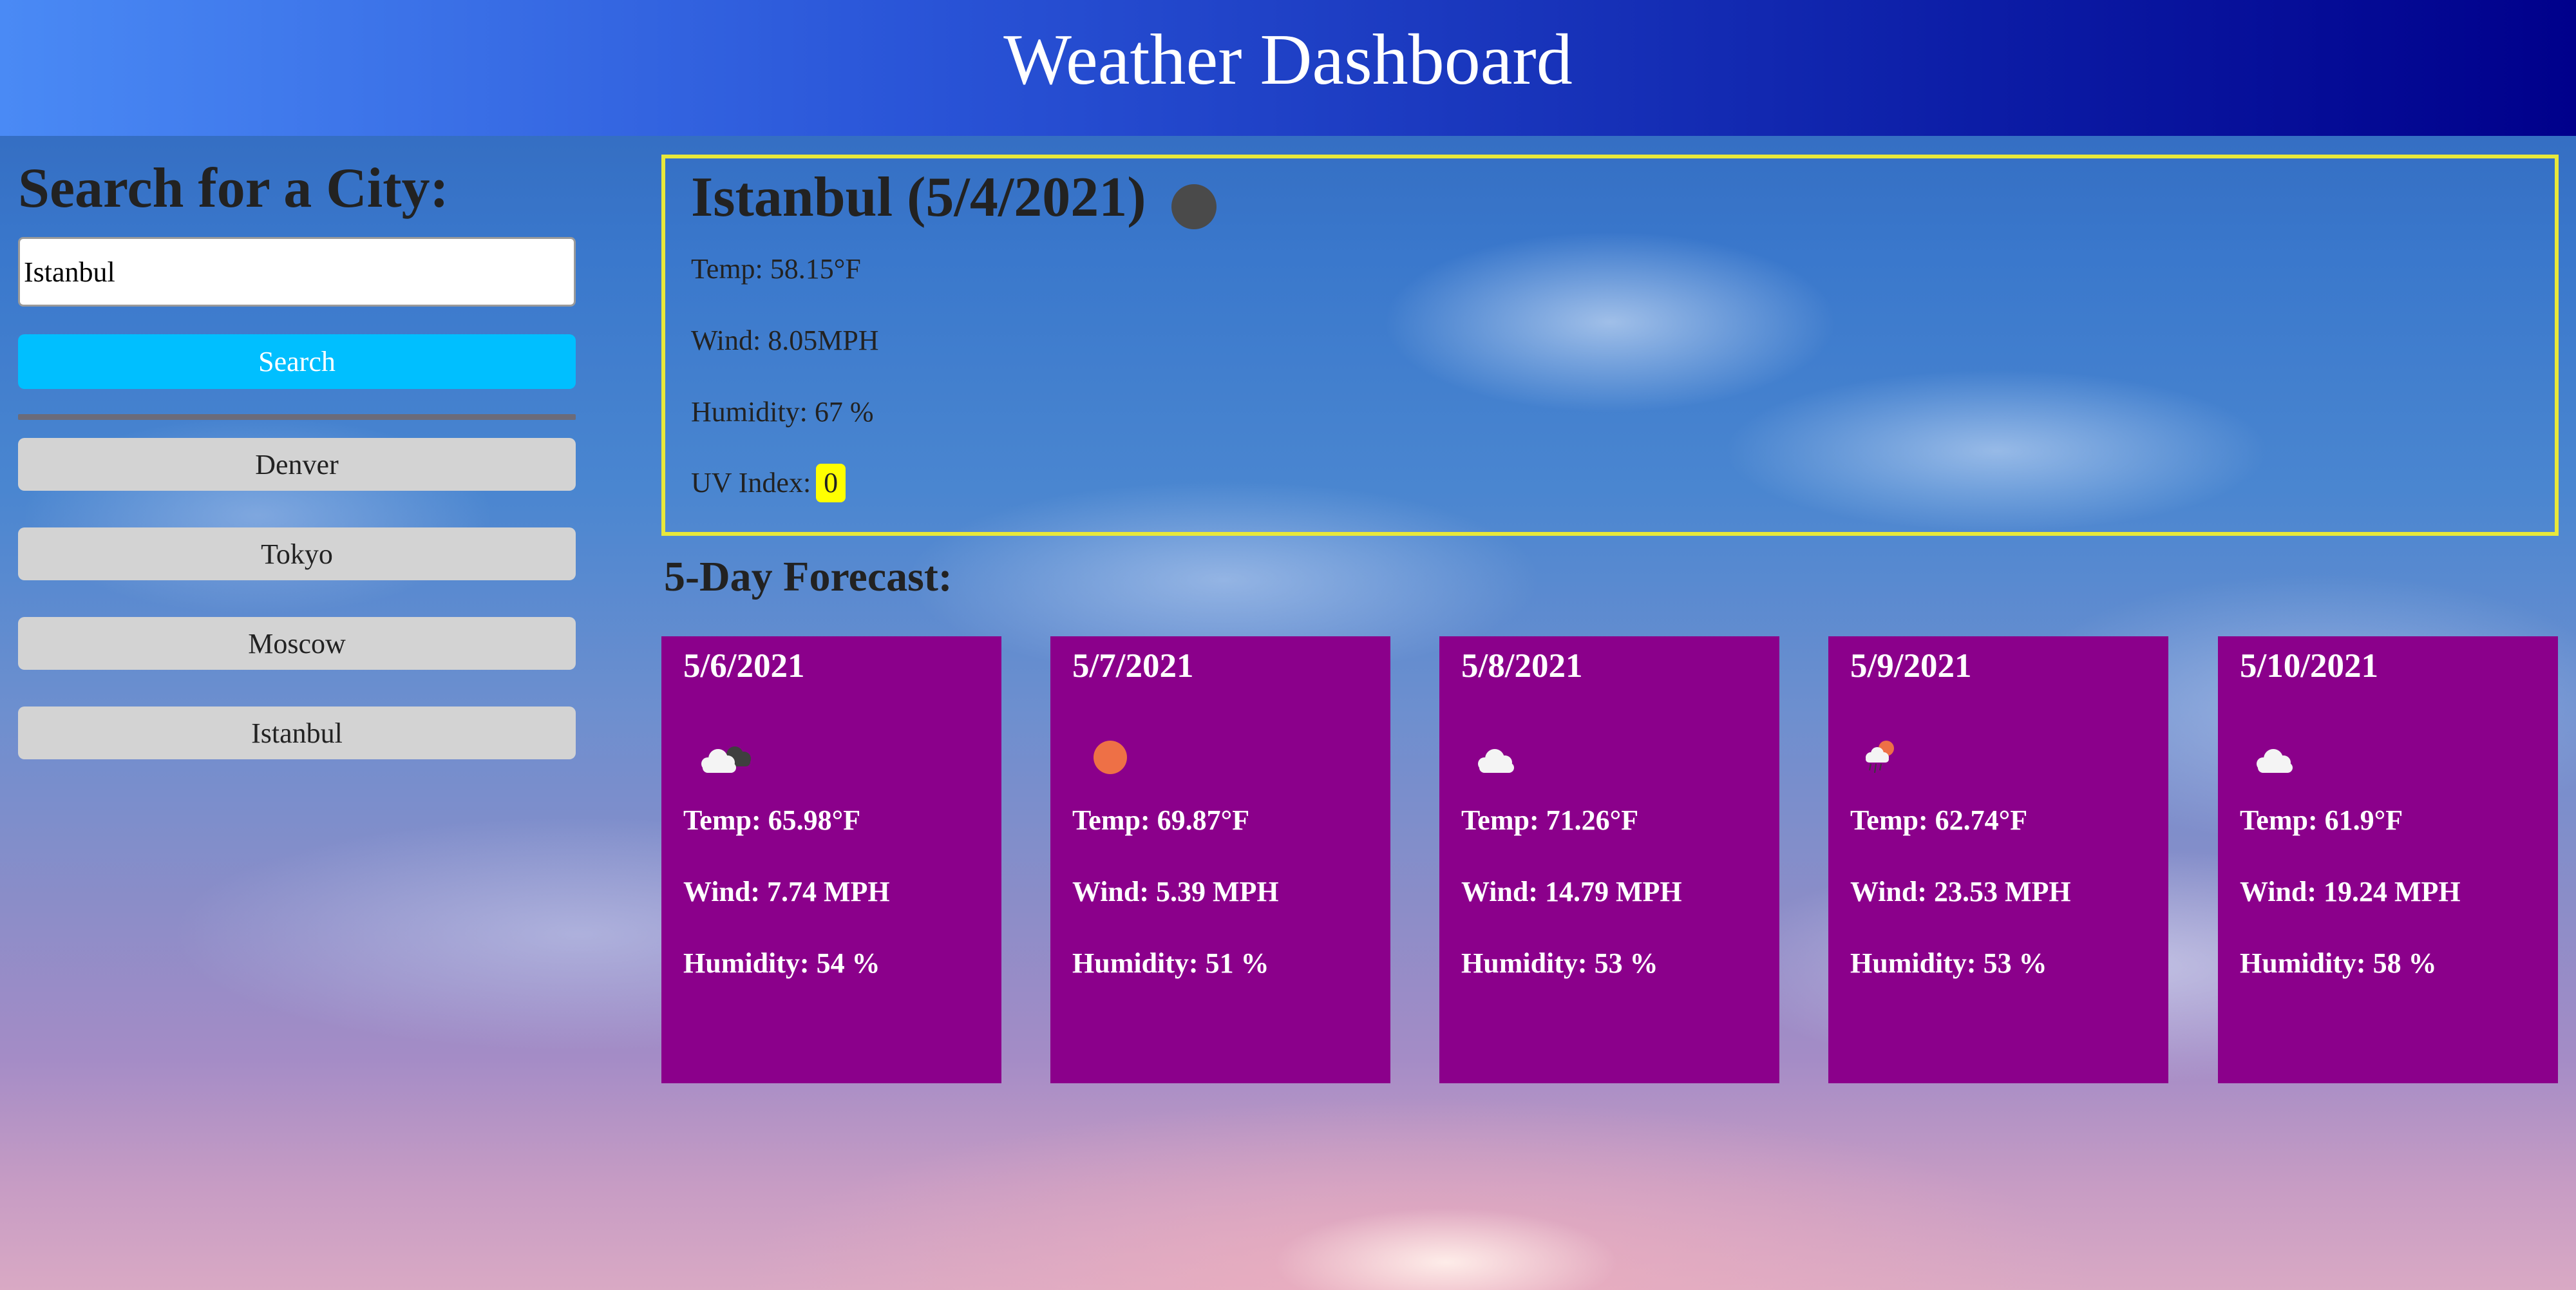 The width and height of the screenshot is (2576, 1290). I want to click on sun-icon, so click(1110, 757).